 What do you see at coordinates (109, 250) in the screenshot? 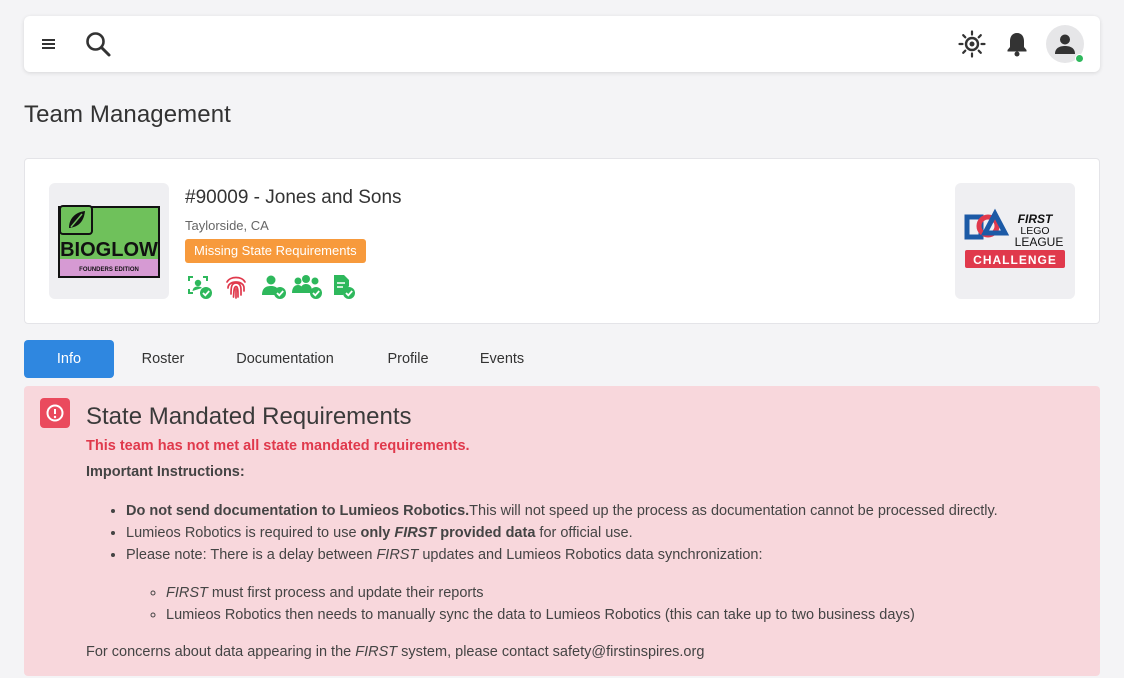
I see `svg-text: BIOGLOW` at bounding box center [109, 250].